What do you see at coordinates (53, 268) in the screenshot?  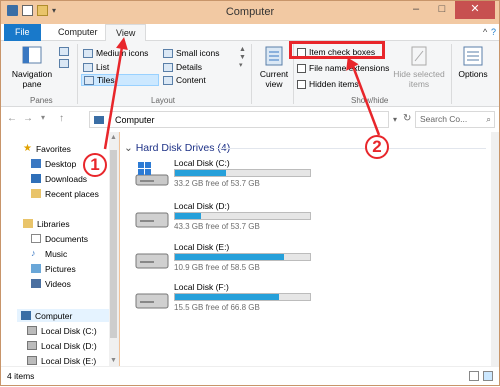 I see `nav-pictures: Pictures` at bounding box center [53, 268].